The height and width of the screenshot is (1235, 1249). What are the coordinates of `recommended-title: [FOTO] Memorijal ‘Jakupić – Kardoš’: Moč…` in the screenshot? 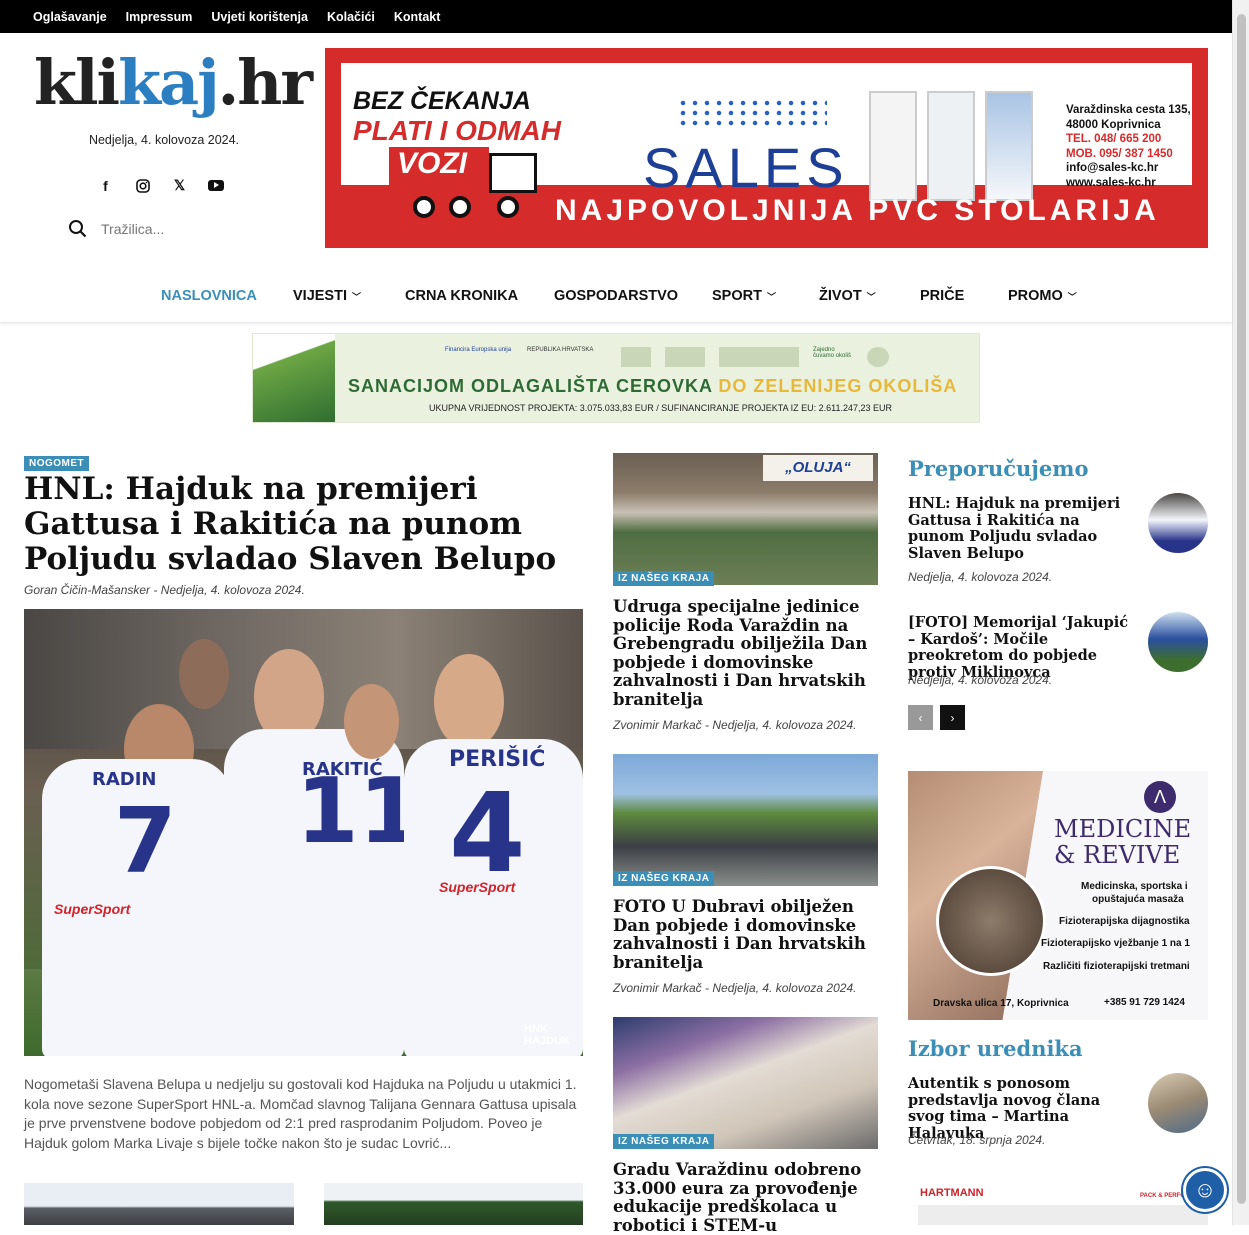 It's located at (1023, 647).